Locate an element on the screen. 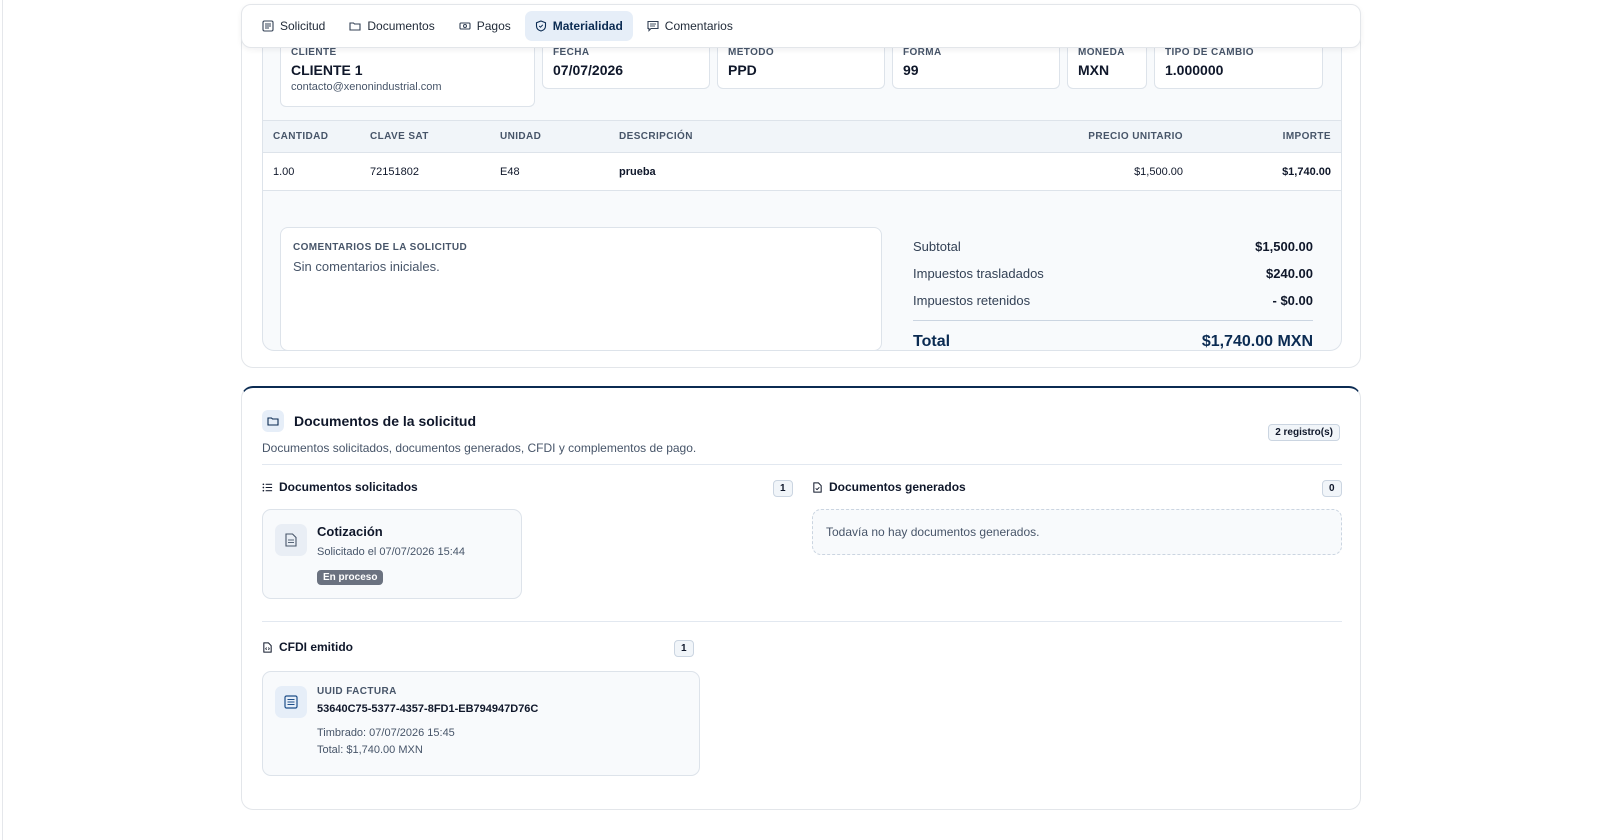  shield-icon is located at coordinates (540, 26).